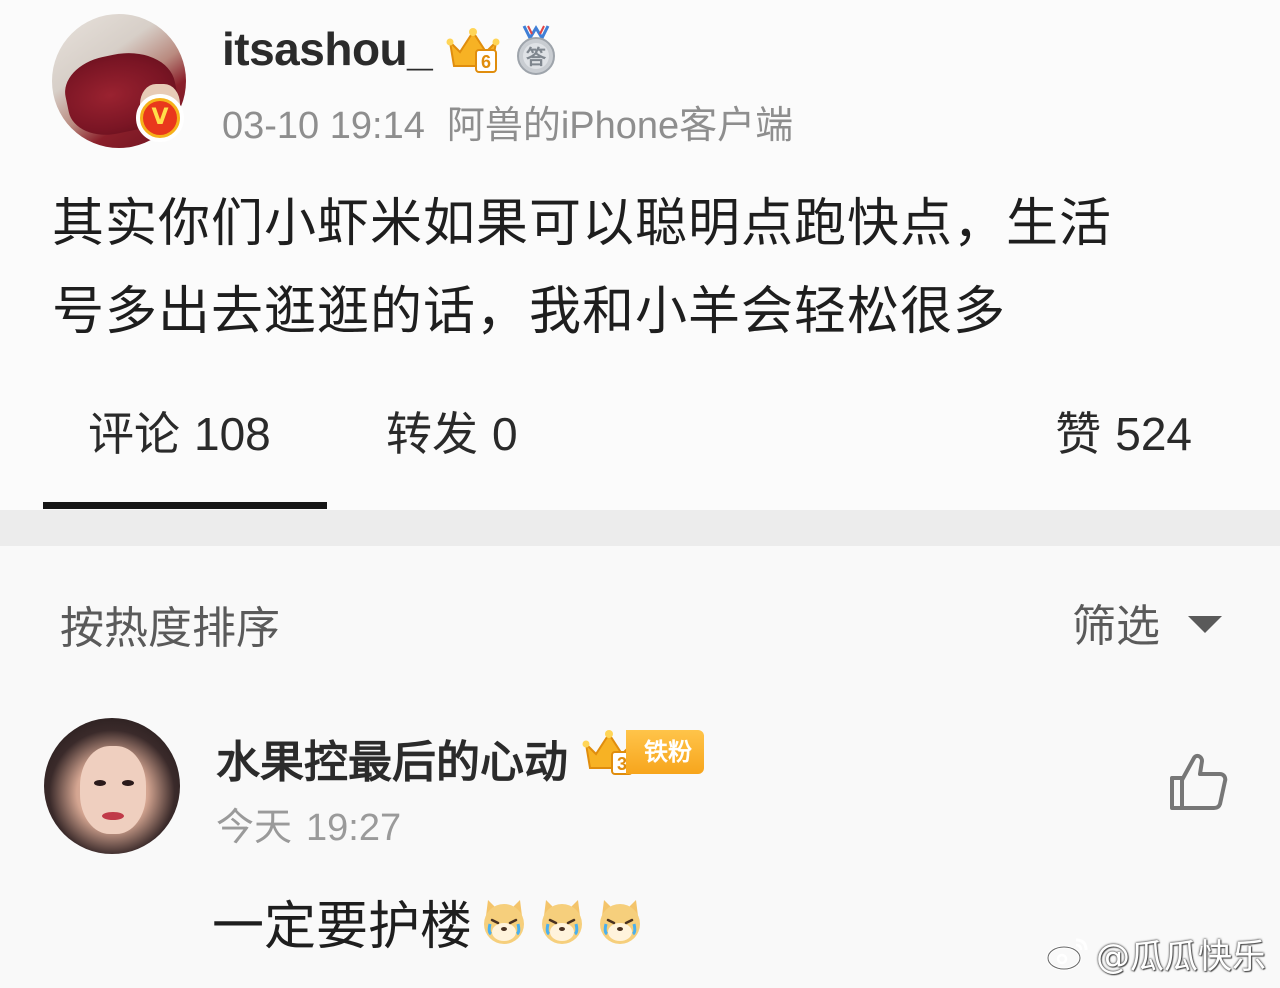 The height and width of the screenshot is (988, 1280). What do you see at coordinates (1205, 624) in the screenshot?
I see `chevron-down-icon` at bounding box center [1205, 624].